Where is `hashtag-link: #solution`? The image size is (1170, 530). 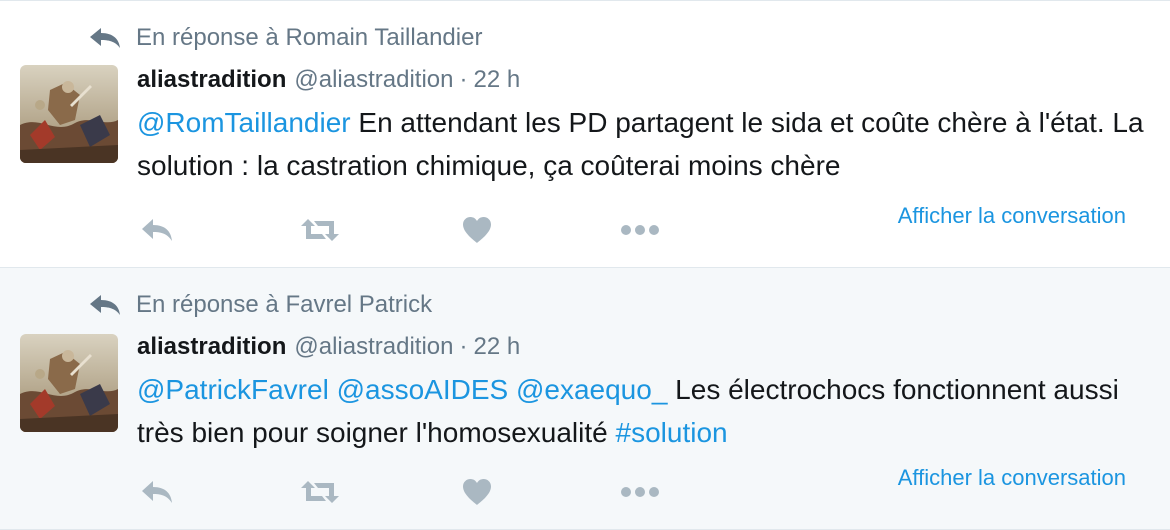 hashtag-link: #solution is located at coordinates (672, 432).